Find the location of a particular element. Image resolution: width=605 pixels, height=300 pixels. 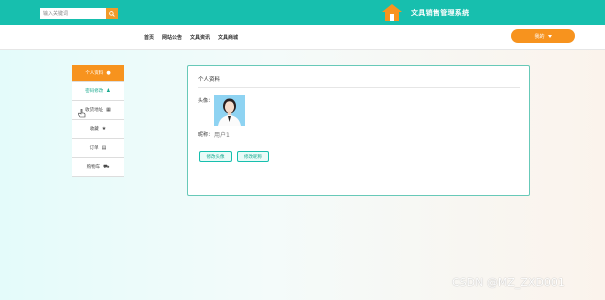

main-nav: 首页 网站公告 文具资讯 文具商城 is located at coordinates (191, 37).